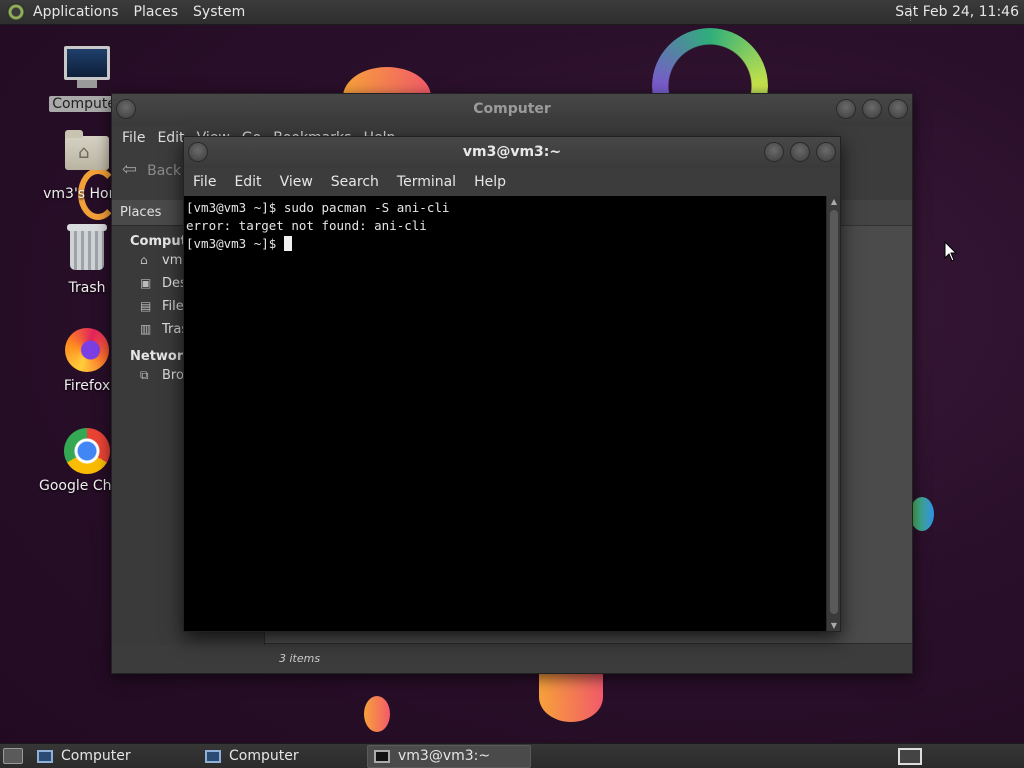 This screenshot has width=1024, height=768. I want to click on back-button: ⇦ Back, so click(151, 169).